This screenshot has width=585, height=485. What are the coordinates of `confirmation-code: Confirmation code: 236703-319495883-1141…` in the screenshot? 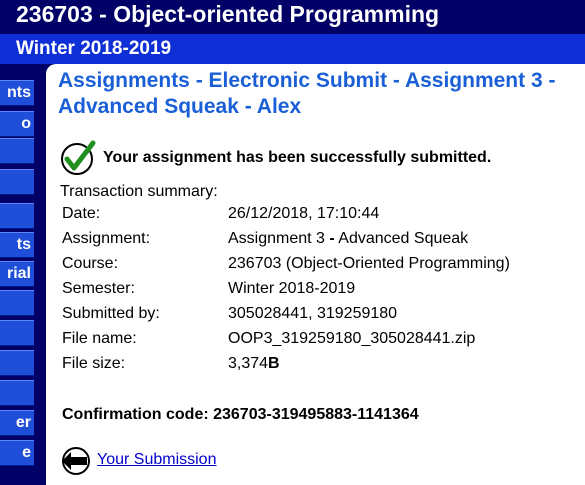 It's located at (240, 414).